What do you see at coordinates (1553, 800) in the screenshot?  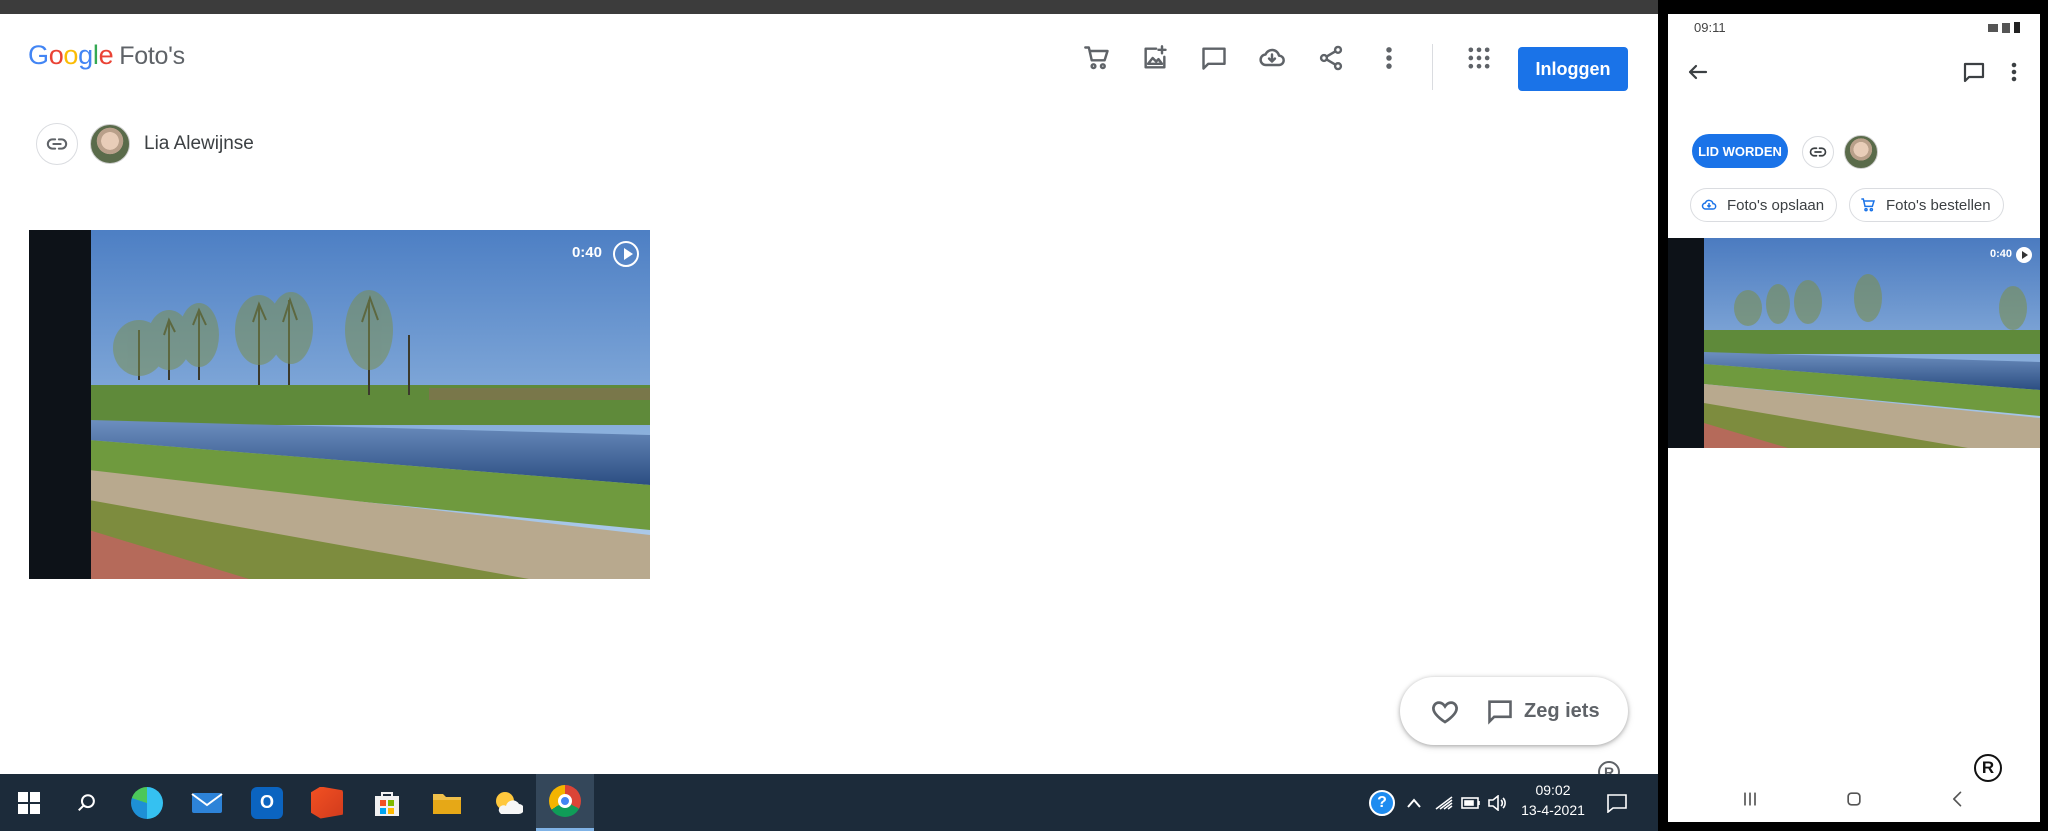 I see `taskbar-clock: 09:02 13-4-2021` at bounding box center [1553, 800].